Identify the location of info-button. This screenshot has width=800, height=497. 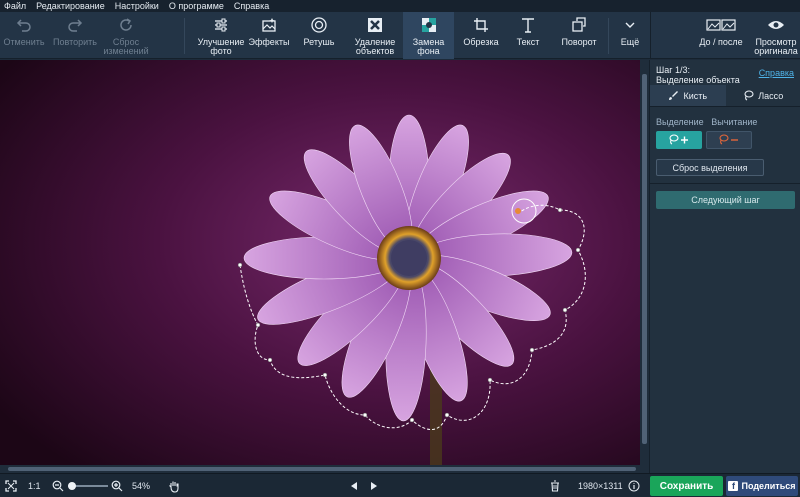
(634, 485).